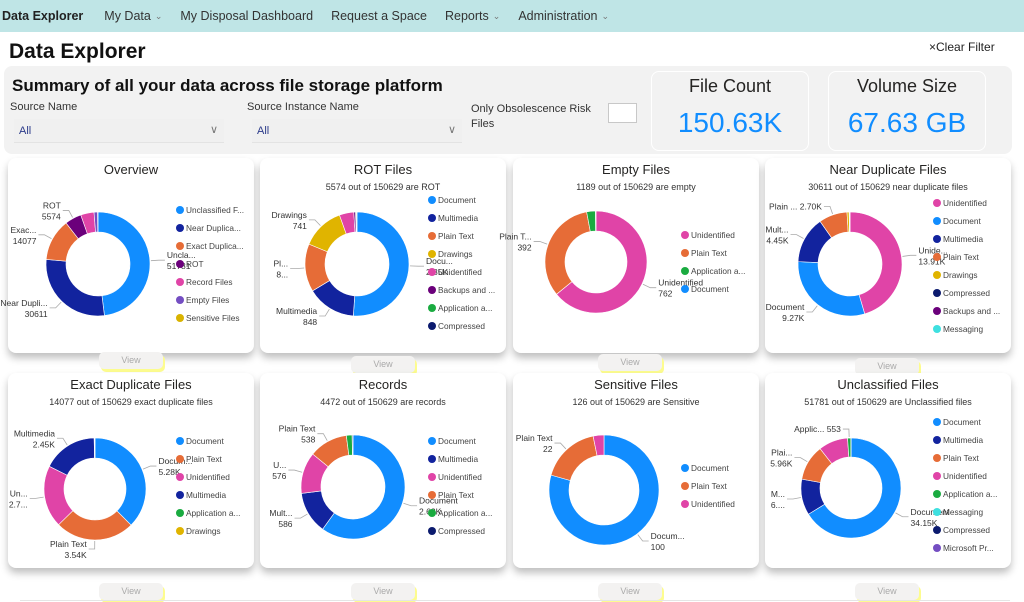  Describe the element at coordinates (119, 131) in the screenshot. I see `source-name-dropdown: All ∨` at that location.